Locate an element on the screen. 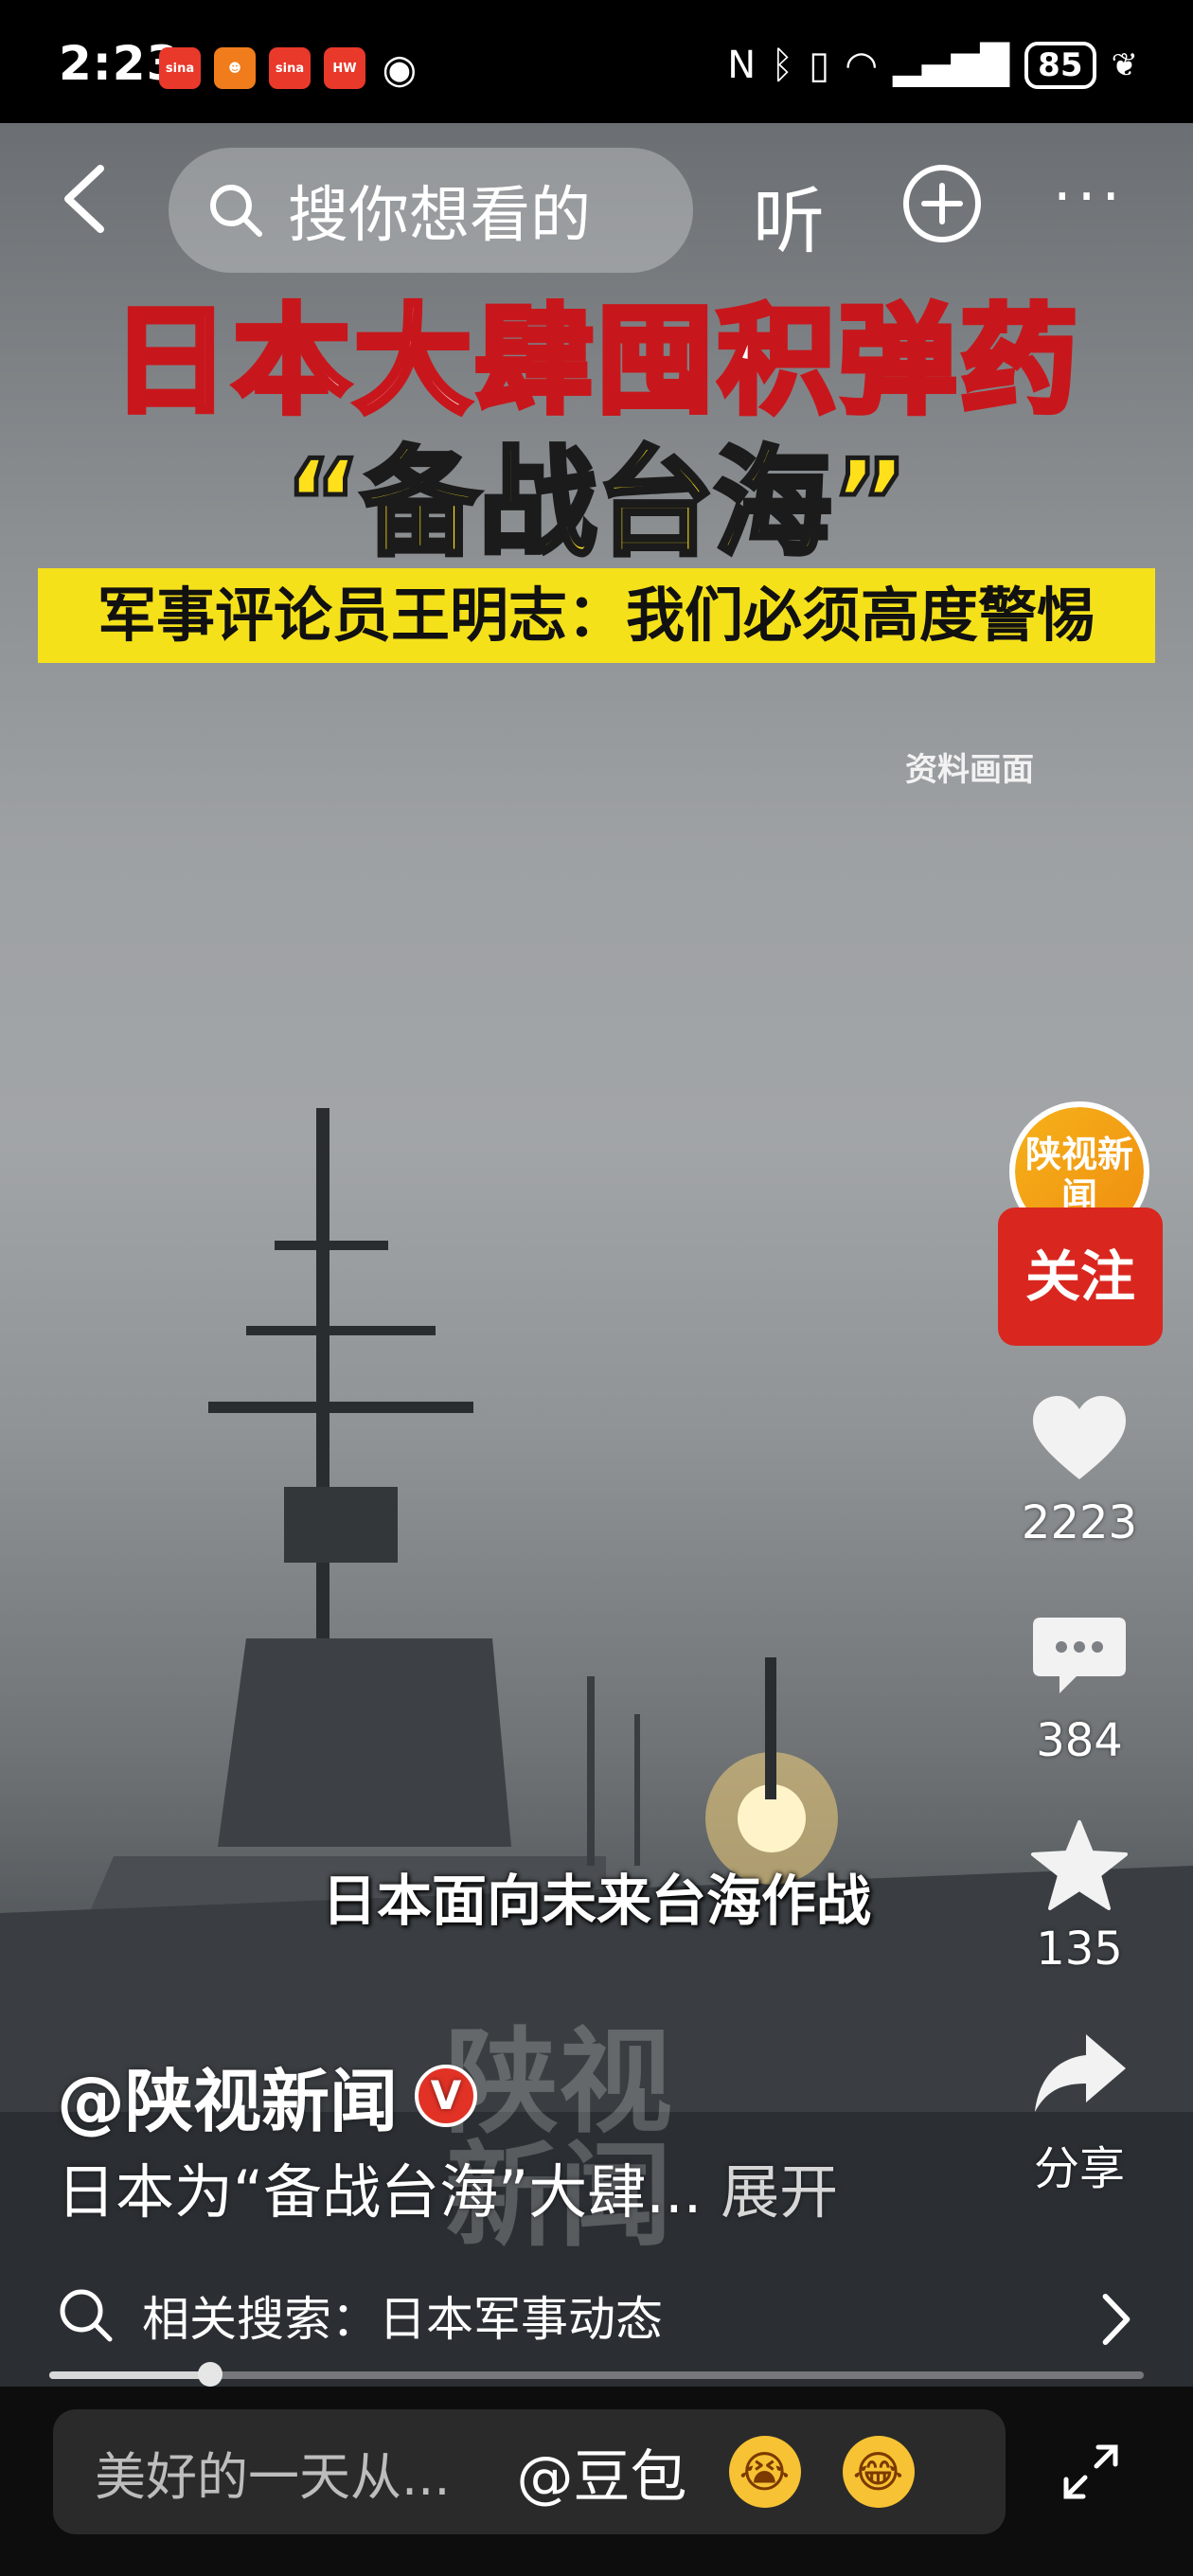 This screenshot has width=1193, height=2576. more-options-icon: ··· is located at coordinates (1089, 197).